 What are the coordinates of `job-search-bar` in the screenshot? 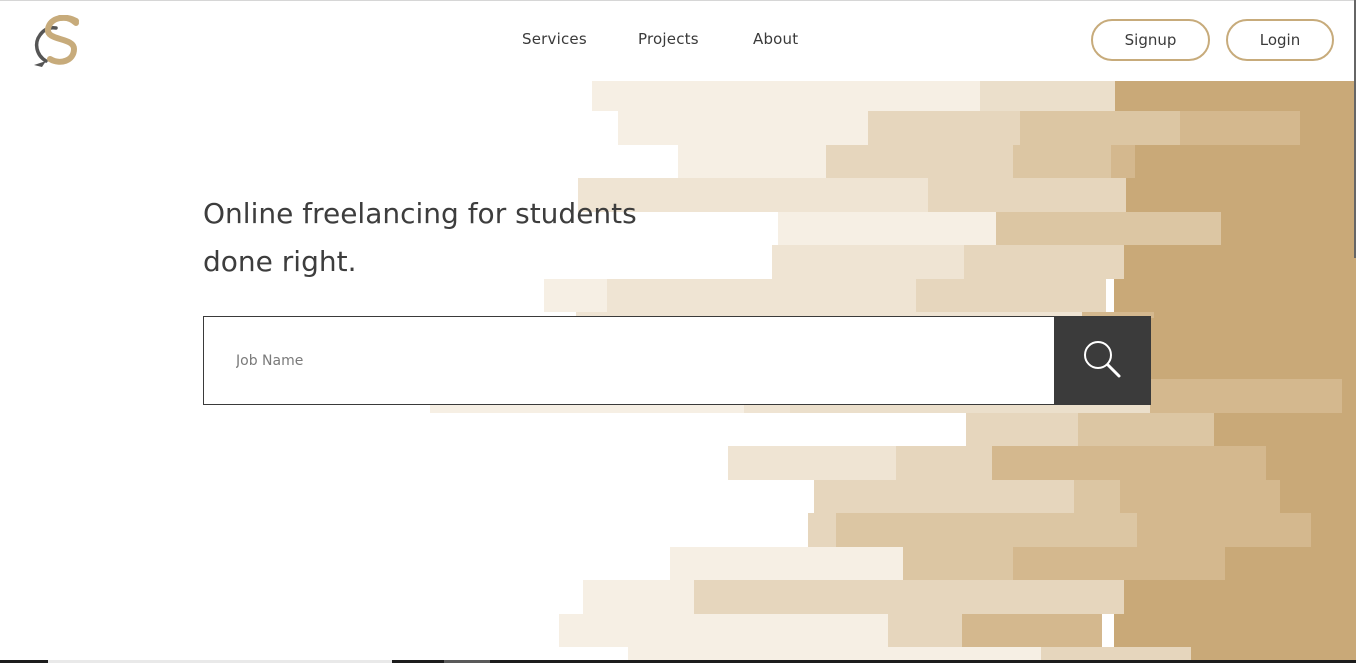 It's located at (677, 360).